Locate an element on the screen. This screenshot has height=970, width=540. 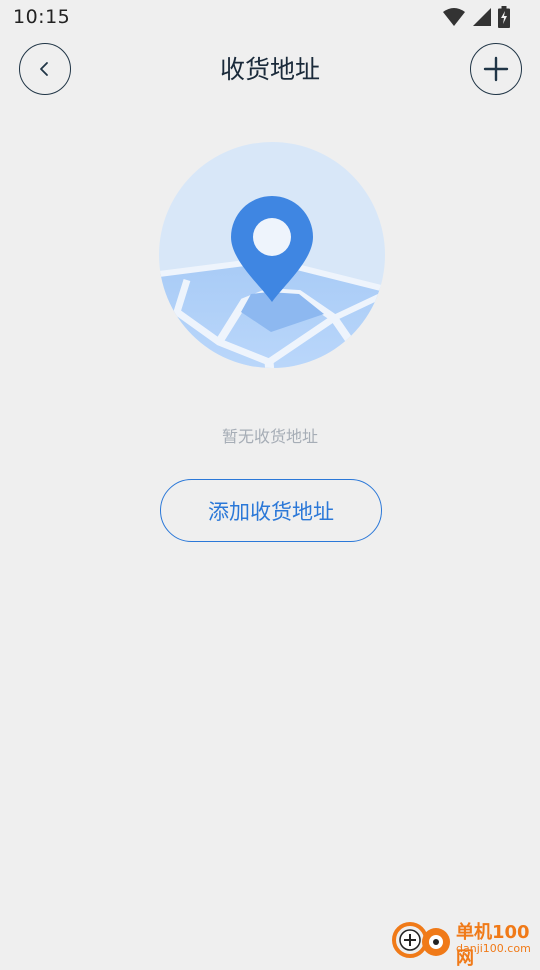
wifi-icon is located at coordinates (454, 17).